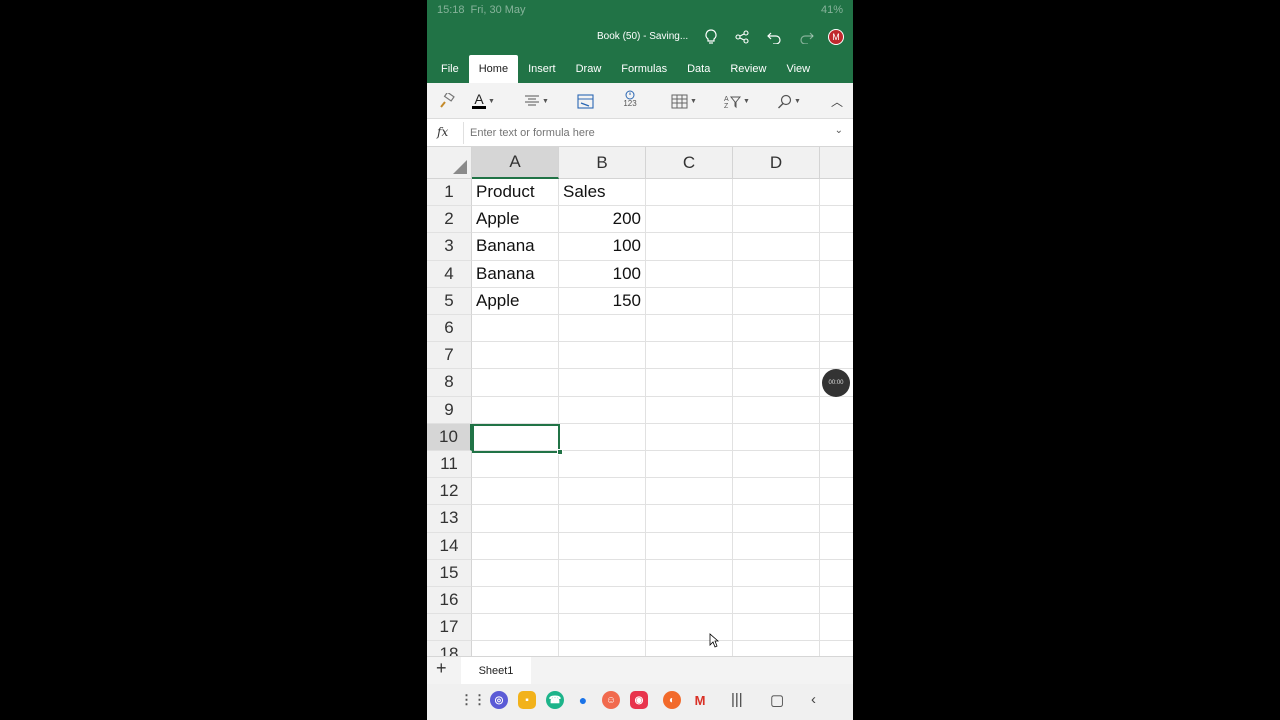  I want to click on cell-a14, so click(515, 546).